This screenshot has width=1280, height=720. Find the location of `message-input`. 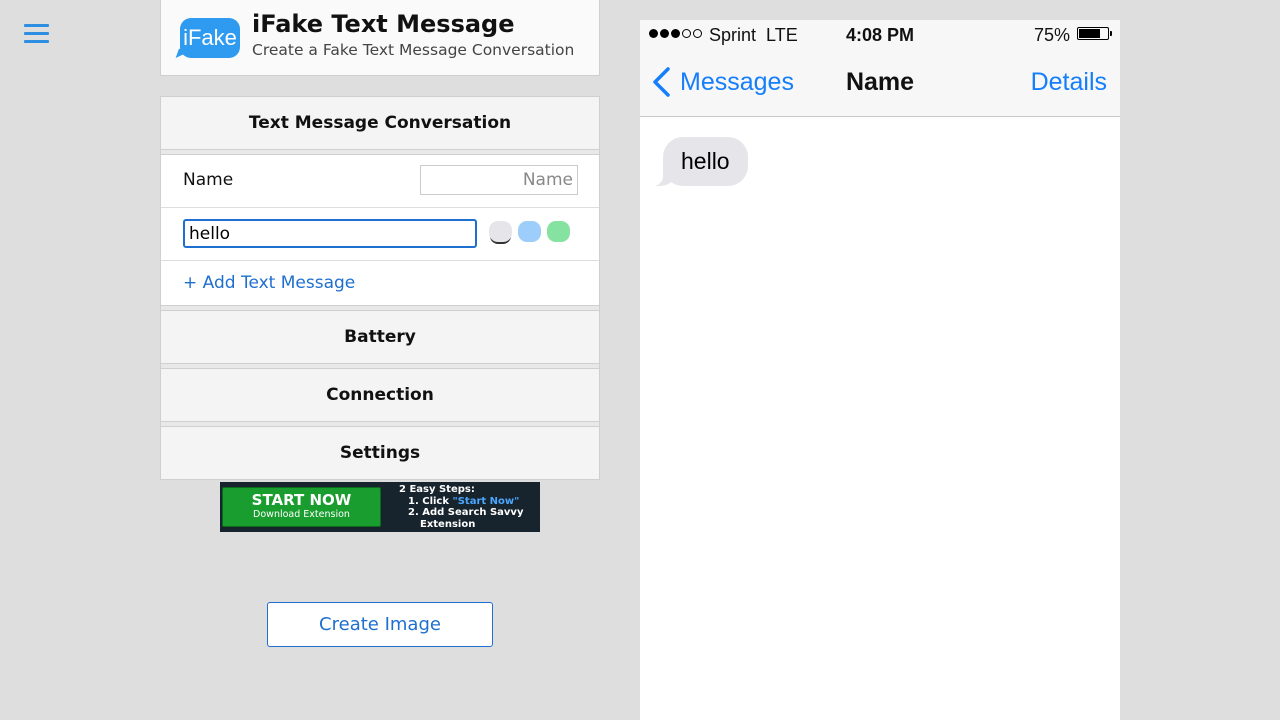

message-input is located at coordinates (330, 233).